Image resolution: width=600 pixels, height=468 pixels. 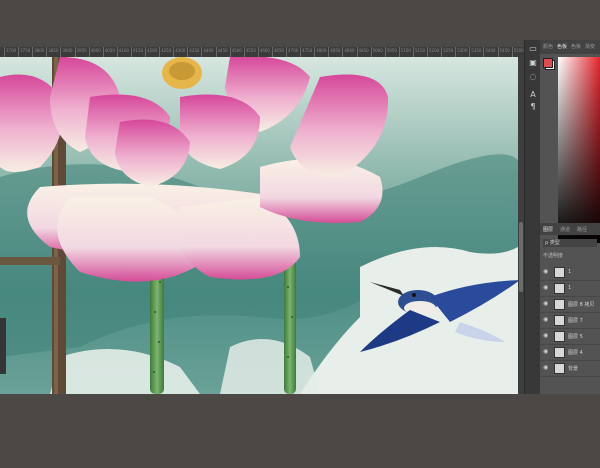 I want to click on ruler-label: 5000, so click(x=377, y=50).